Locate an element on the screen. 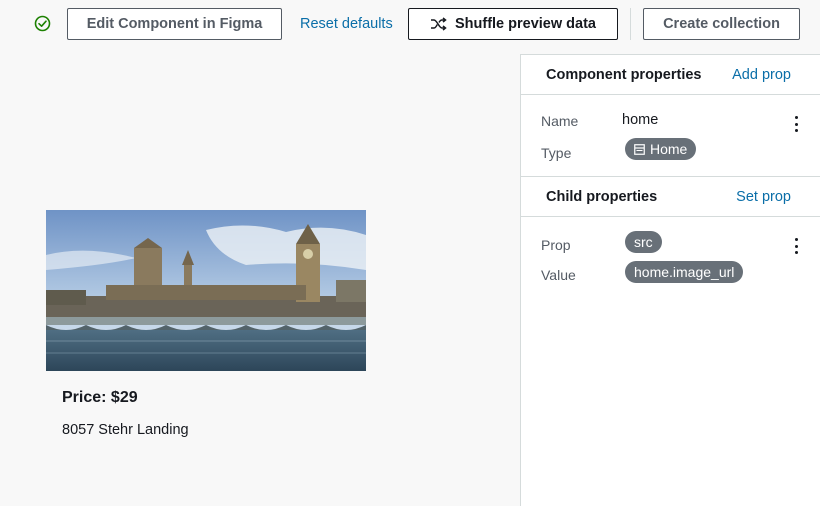  shuffle-preview-button: Shuffle preview data is located at coordinates (513, 24).